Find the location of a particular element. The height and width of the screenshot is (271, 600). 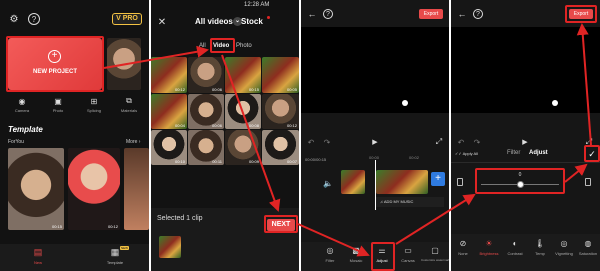

arrow-adjust-to-slider is located at coordinates (435, 219).